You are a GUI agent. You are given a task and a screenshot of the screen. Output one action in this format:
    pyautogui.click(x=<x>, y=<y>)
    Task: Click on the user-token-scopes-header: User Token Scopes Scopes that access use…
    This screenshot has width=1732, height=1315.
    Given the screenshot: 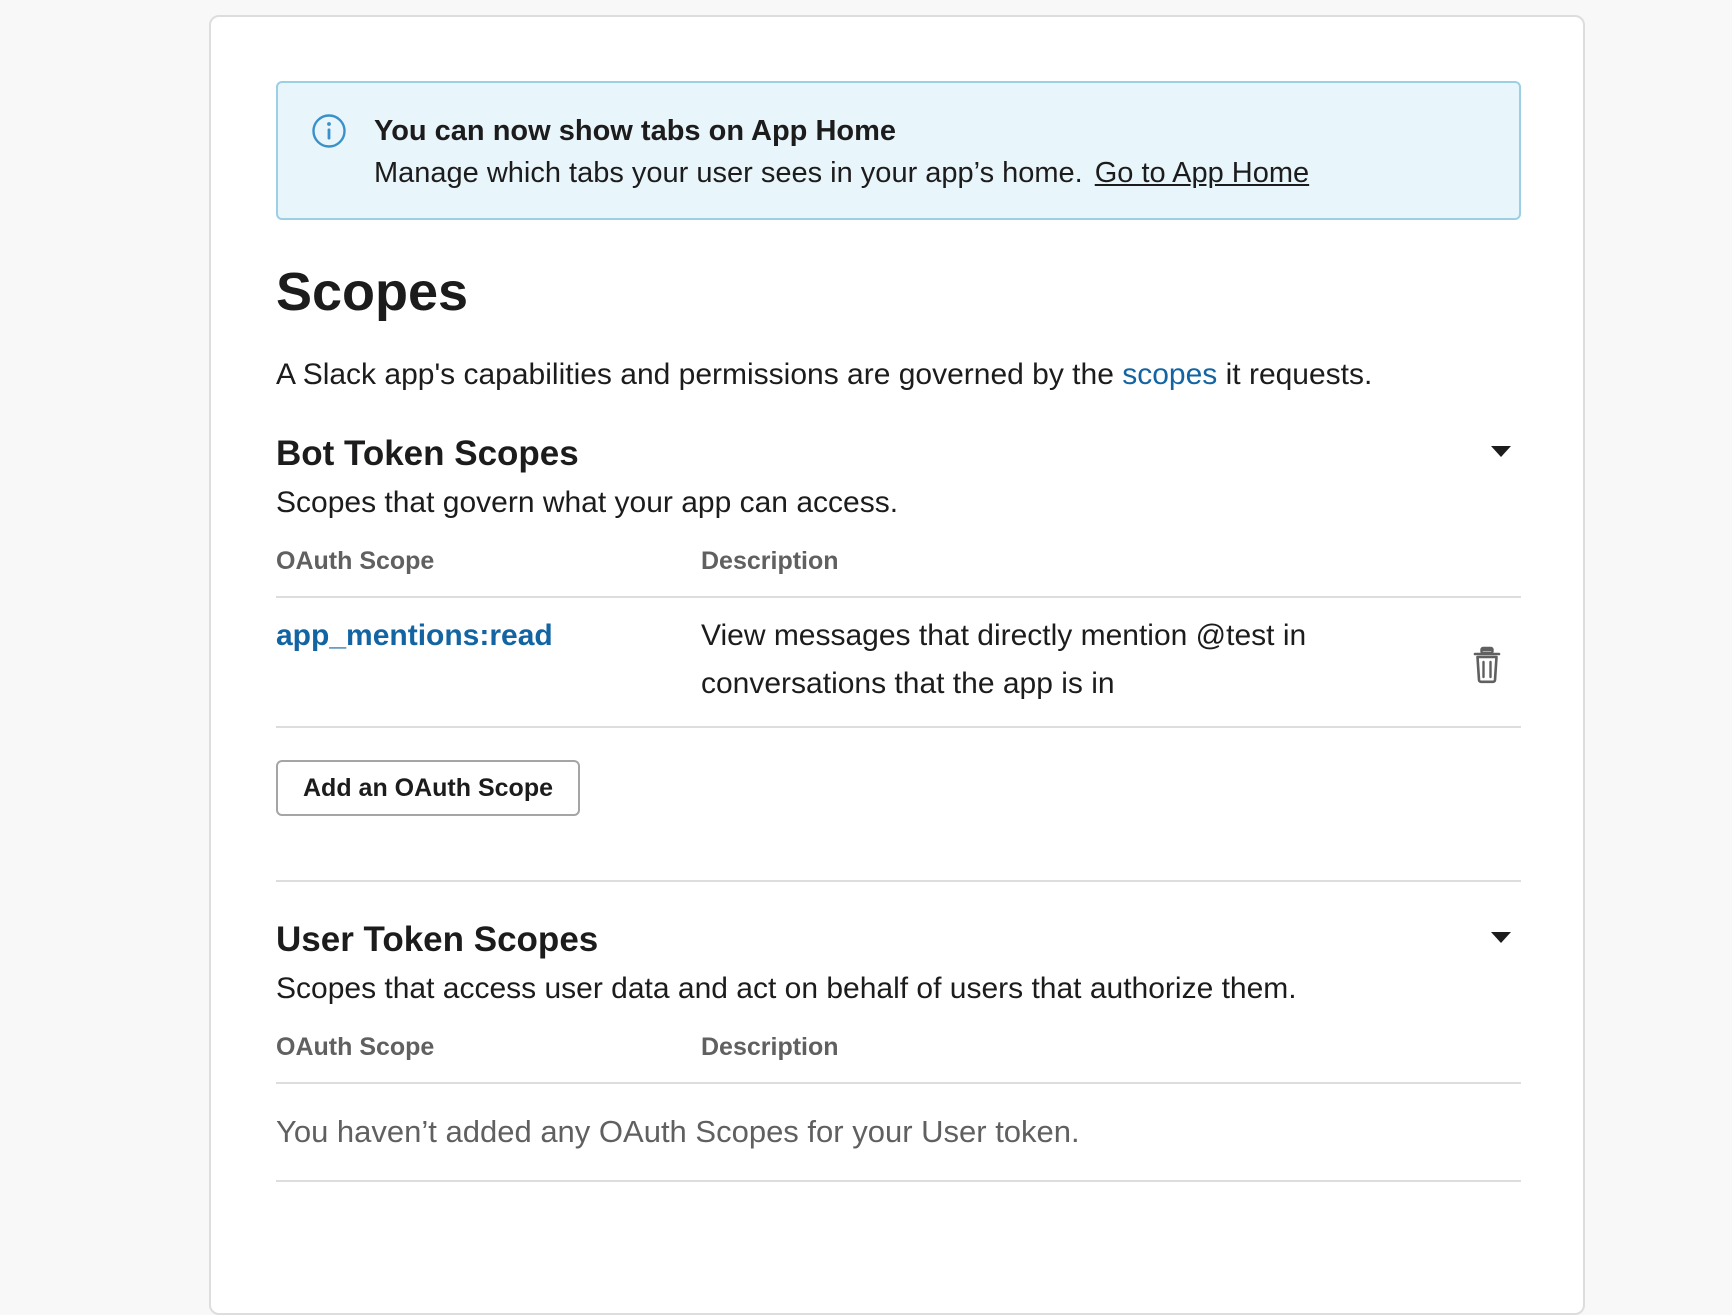 What is the action you would take?
    pyautogui.click(x=898, y=963)
    